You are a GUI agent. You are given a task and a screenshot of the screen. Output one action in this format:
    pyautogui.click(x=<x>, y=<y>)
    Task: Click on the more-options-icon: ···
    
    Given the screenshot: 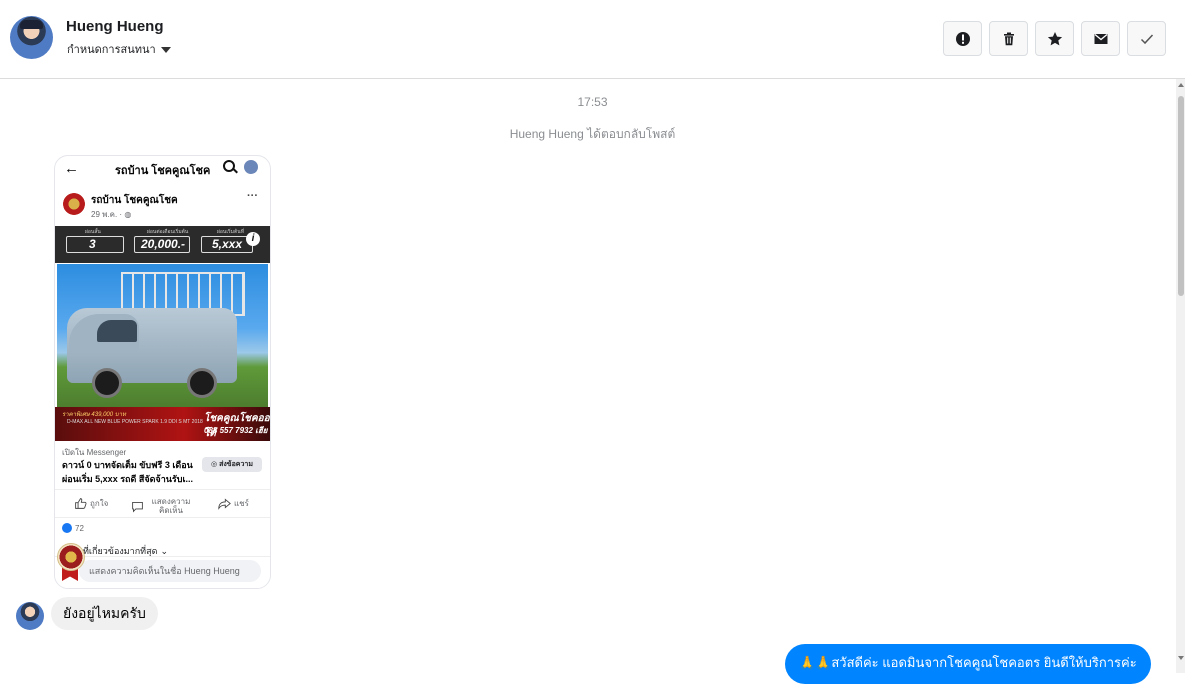 What is the action you would take?
    pyautogui.click(x=252, y=196)
    